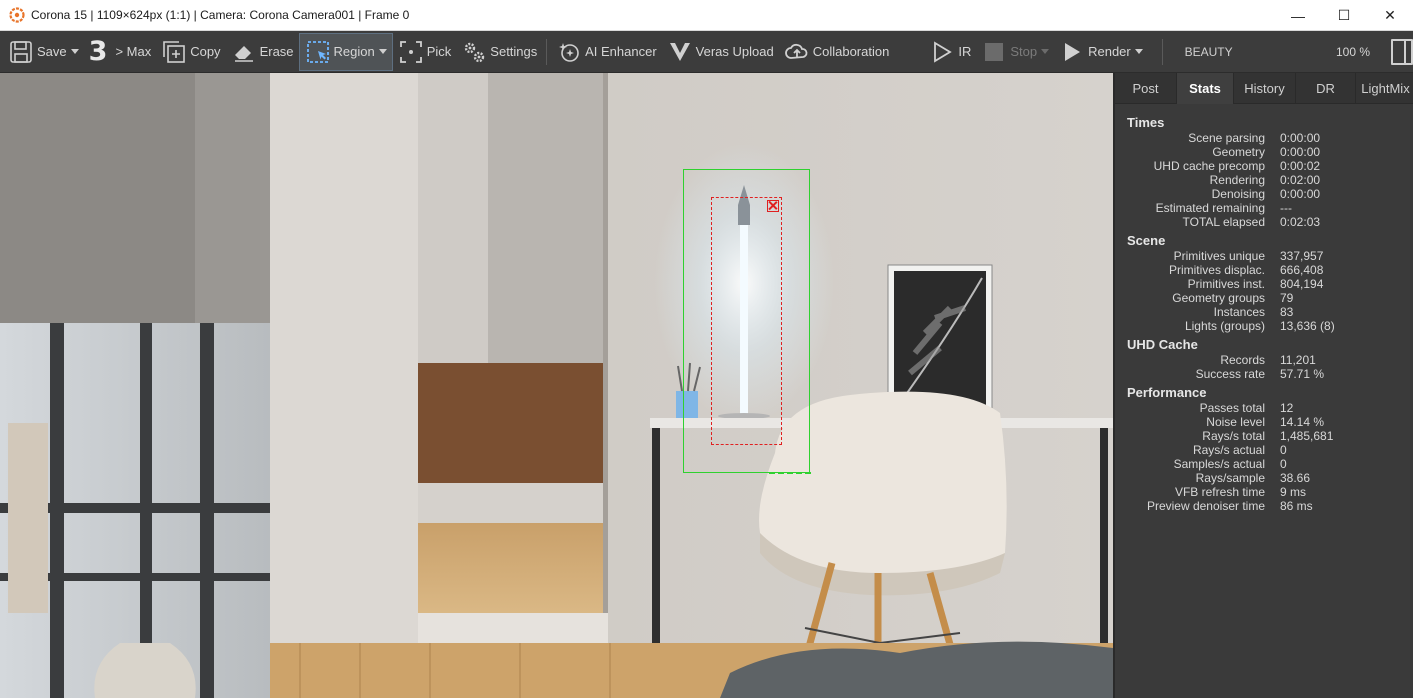 Image resolution: width=1413 pixels, height=698 pixels. I want to click on stat-value: 86 ms, so click(1296, 506).